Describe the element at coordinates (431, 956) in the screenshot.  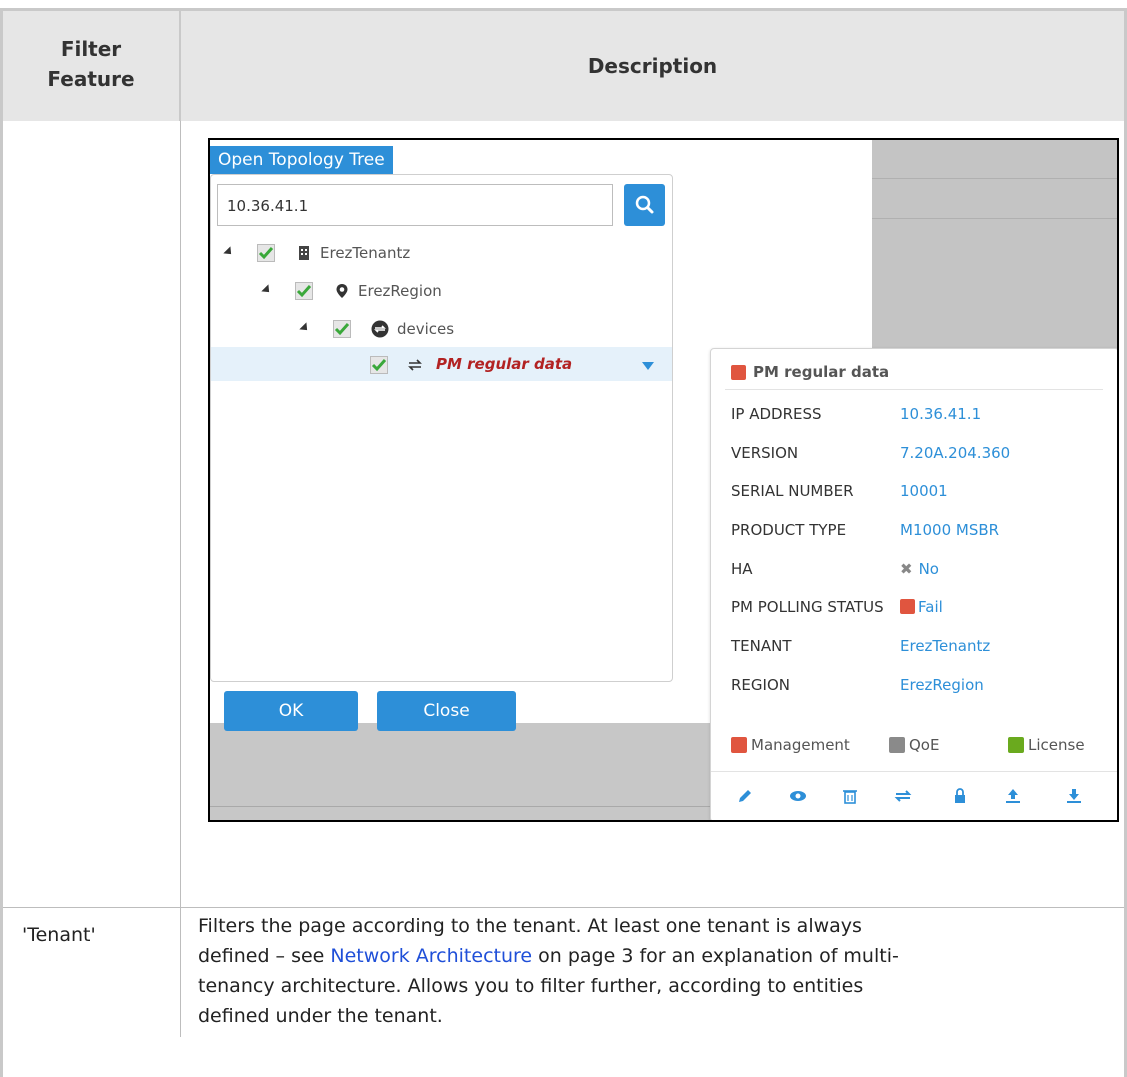
I see `network-architecture-link: Network Architecture` at that location.